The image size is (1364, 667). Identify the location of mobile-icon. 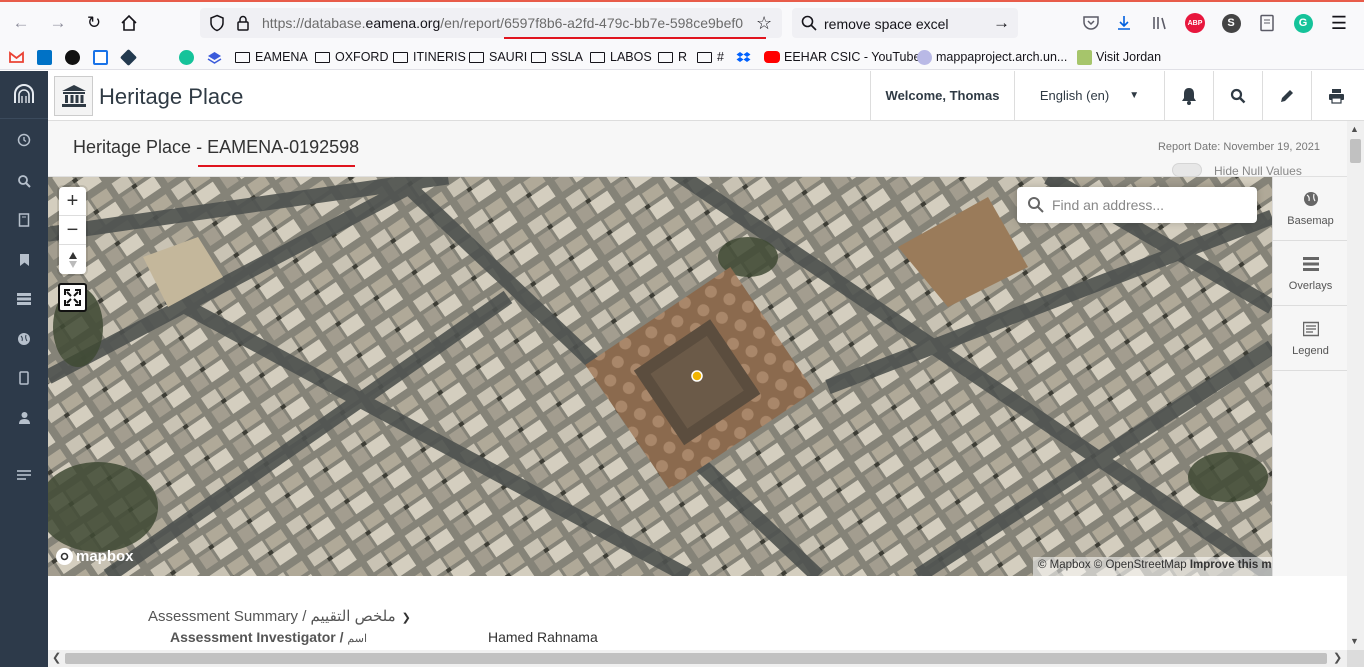
(24, 378).